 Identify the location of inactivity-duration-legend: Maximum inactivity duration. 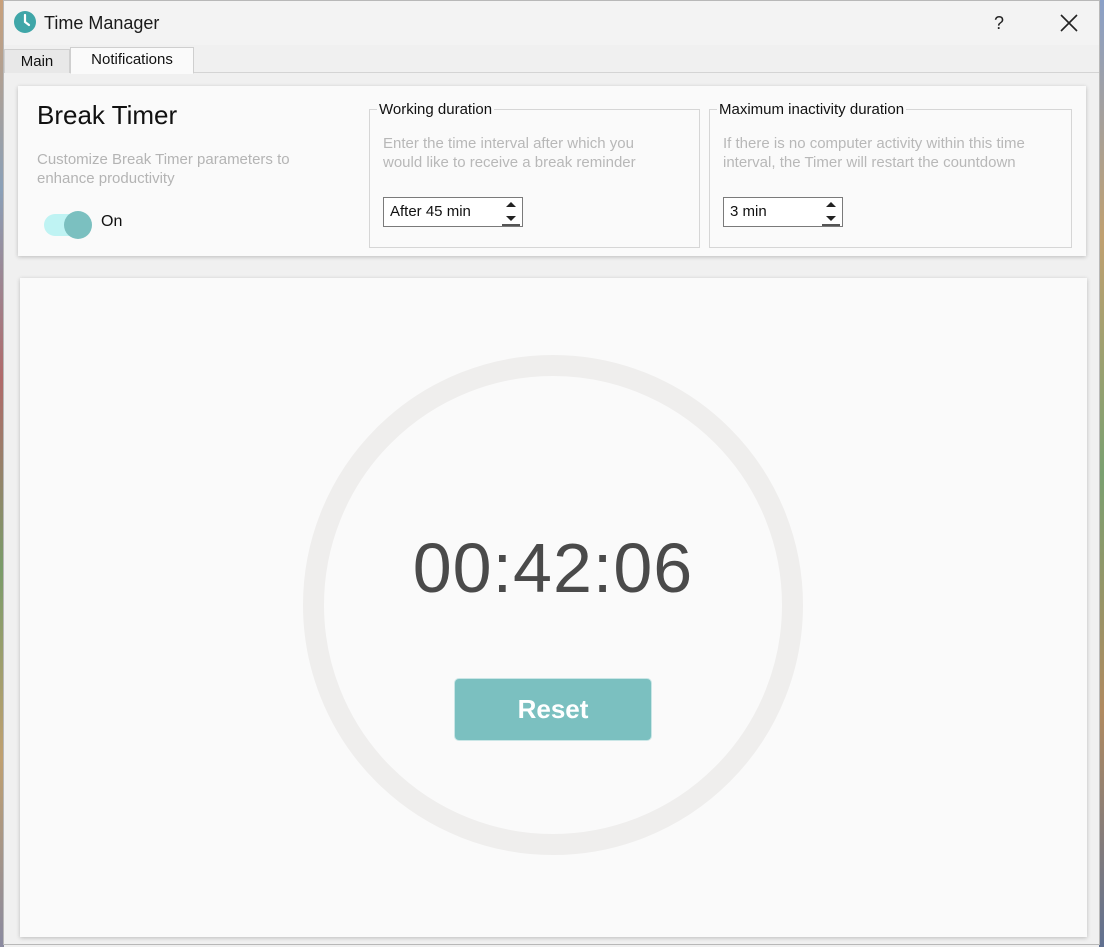
(812, 109).